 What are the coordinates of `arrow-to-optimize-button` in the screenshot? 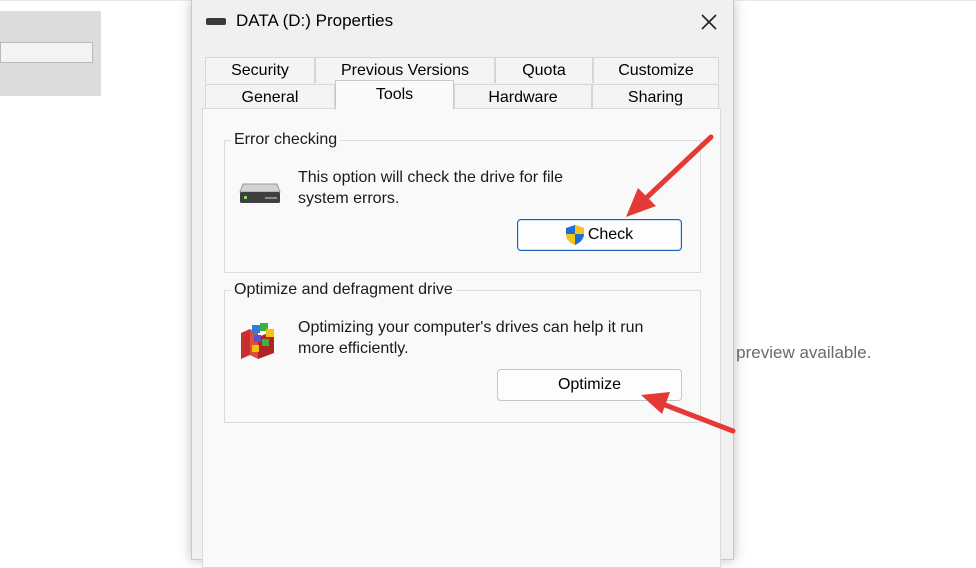 It's located at (688, 413).